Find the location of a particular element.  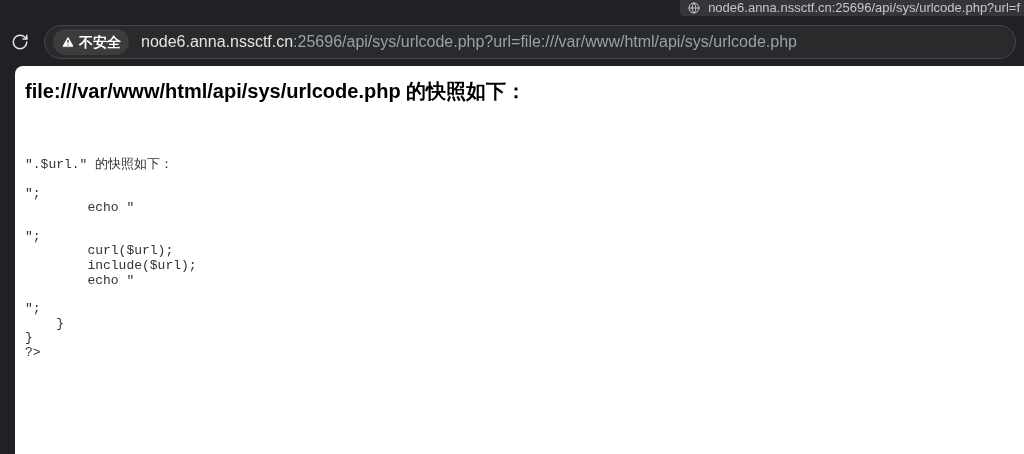

warning-icon is located at coordinates (68, 42).